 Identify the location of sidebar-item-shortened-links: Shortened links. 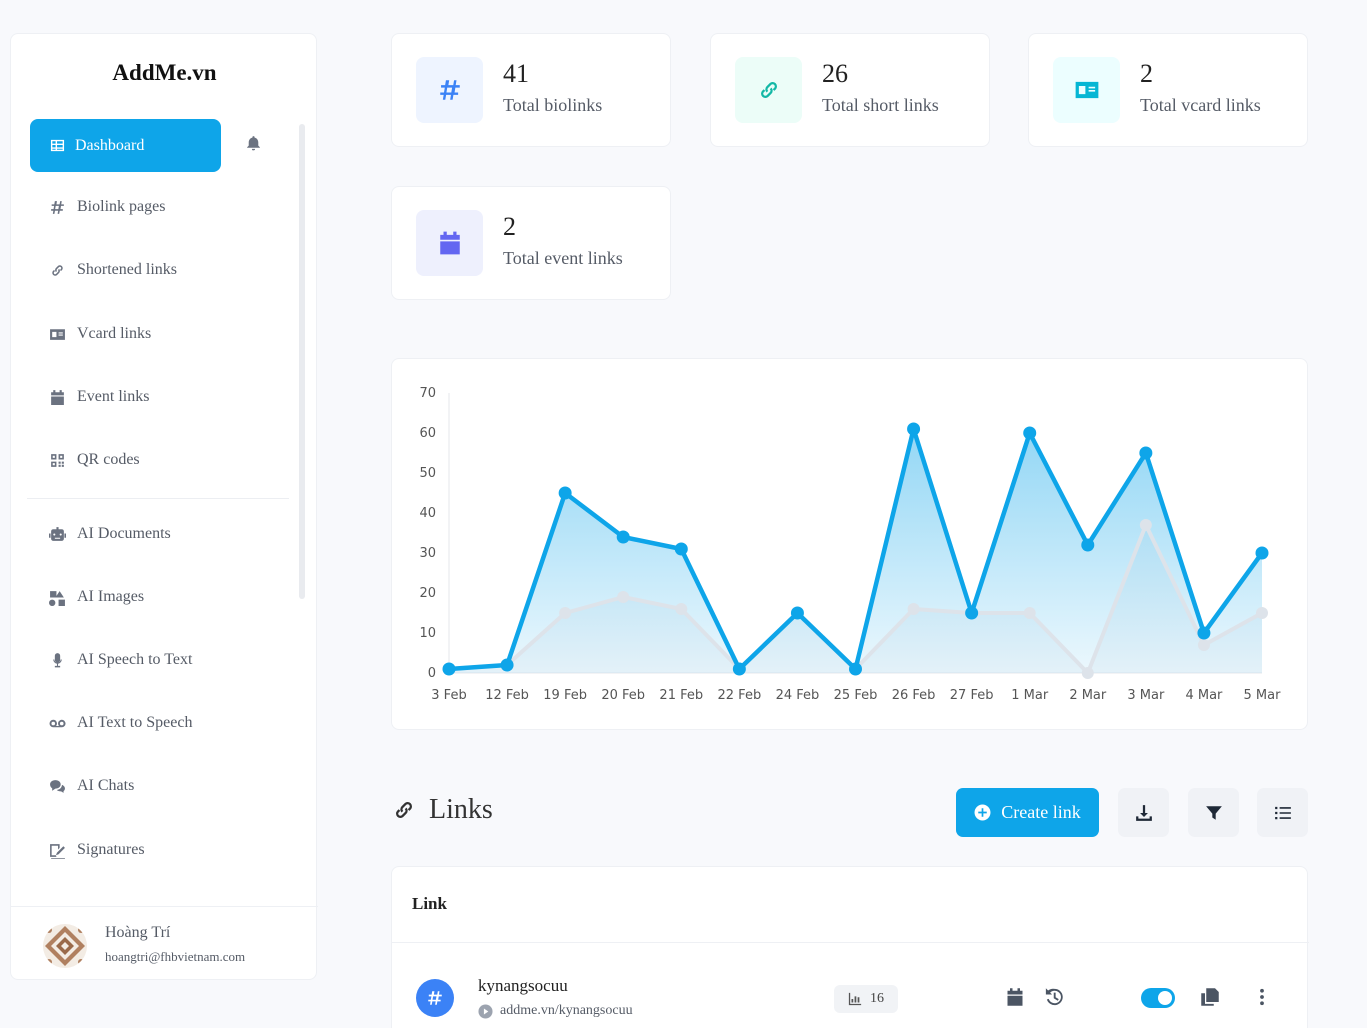
(113, 270).